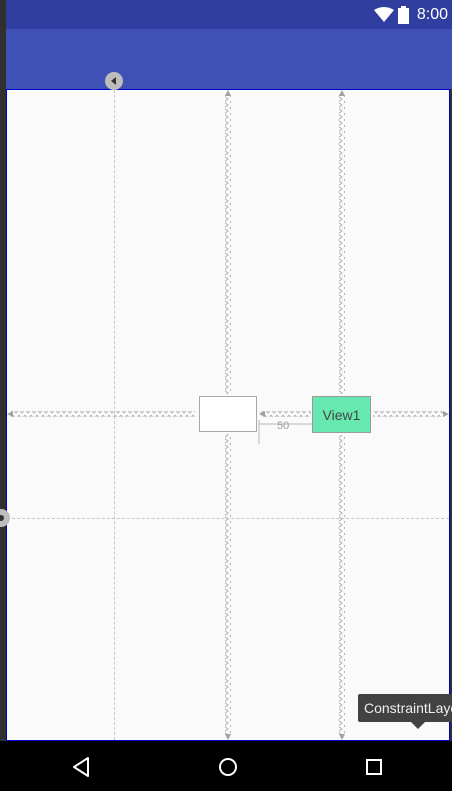 This screenshot has width=452, height=791. I want to click on empty-view-bottom-constraint, so click(228, 584).